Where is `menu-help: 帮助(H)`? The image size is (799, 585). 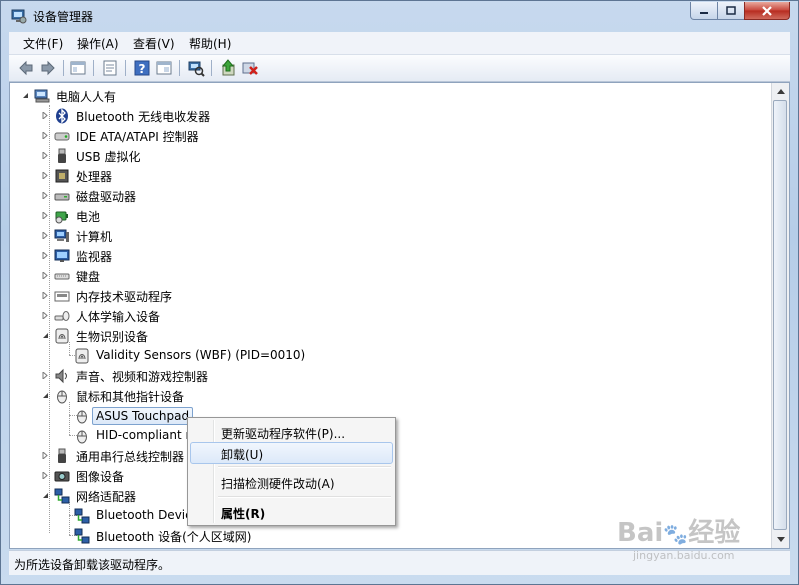
menu-help: 帮助(H) is located at coordinates (210, 43).